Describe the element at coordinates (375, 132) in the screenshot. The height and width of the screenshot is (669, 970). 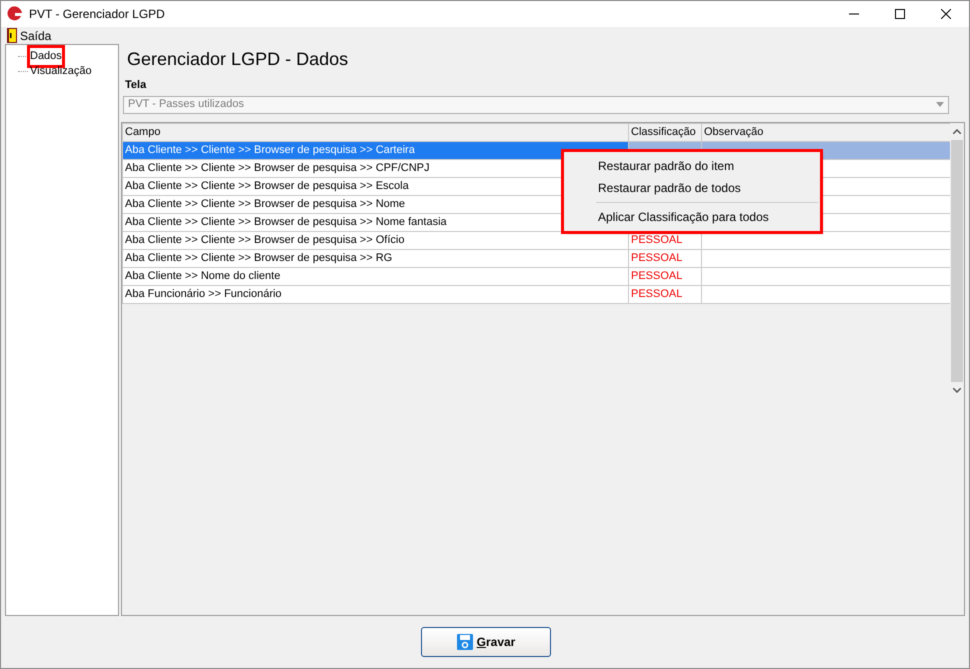
I see `column-header: Campo` at that location.